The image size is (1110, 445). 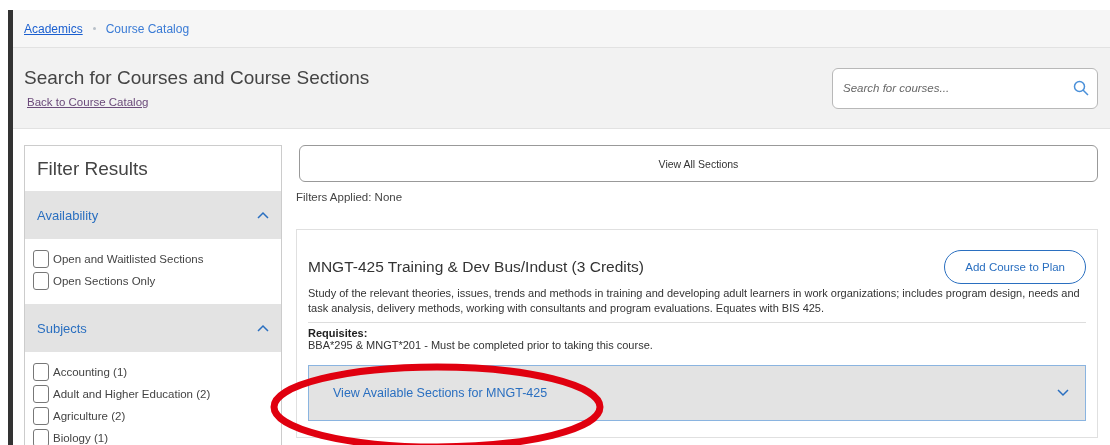 I want to click on course-description: Study of the relevant theories, issues, trends and methods in training and developing adult learners in work organizations; includes program design, needs and task analysis, delivery methods, working with consultants and program evaluations. Equates with BIS 425., so click(x=697, y=304).